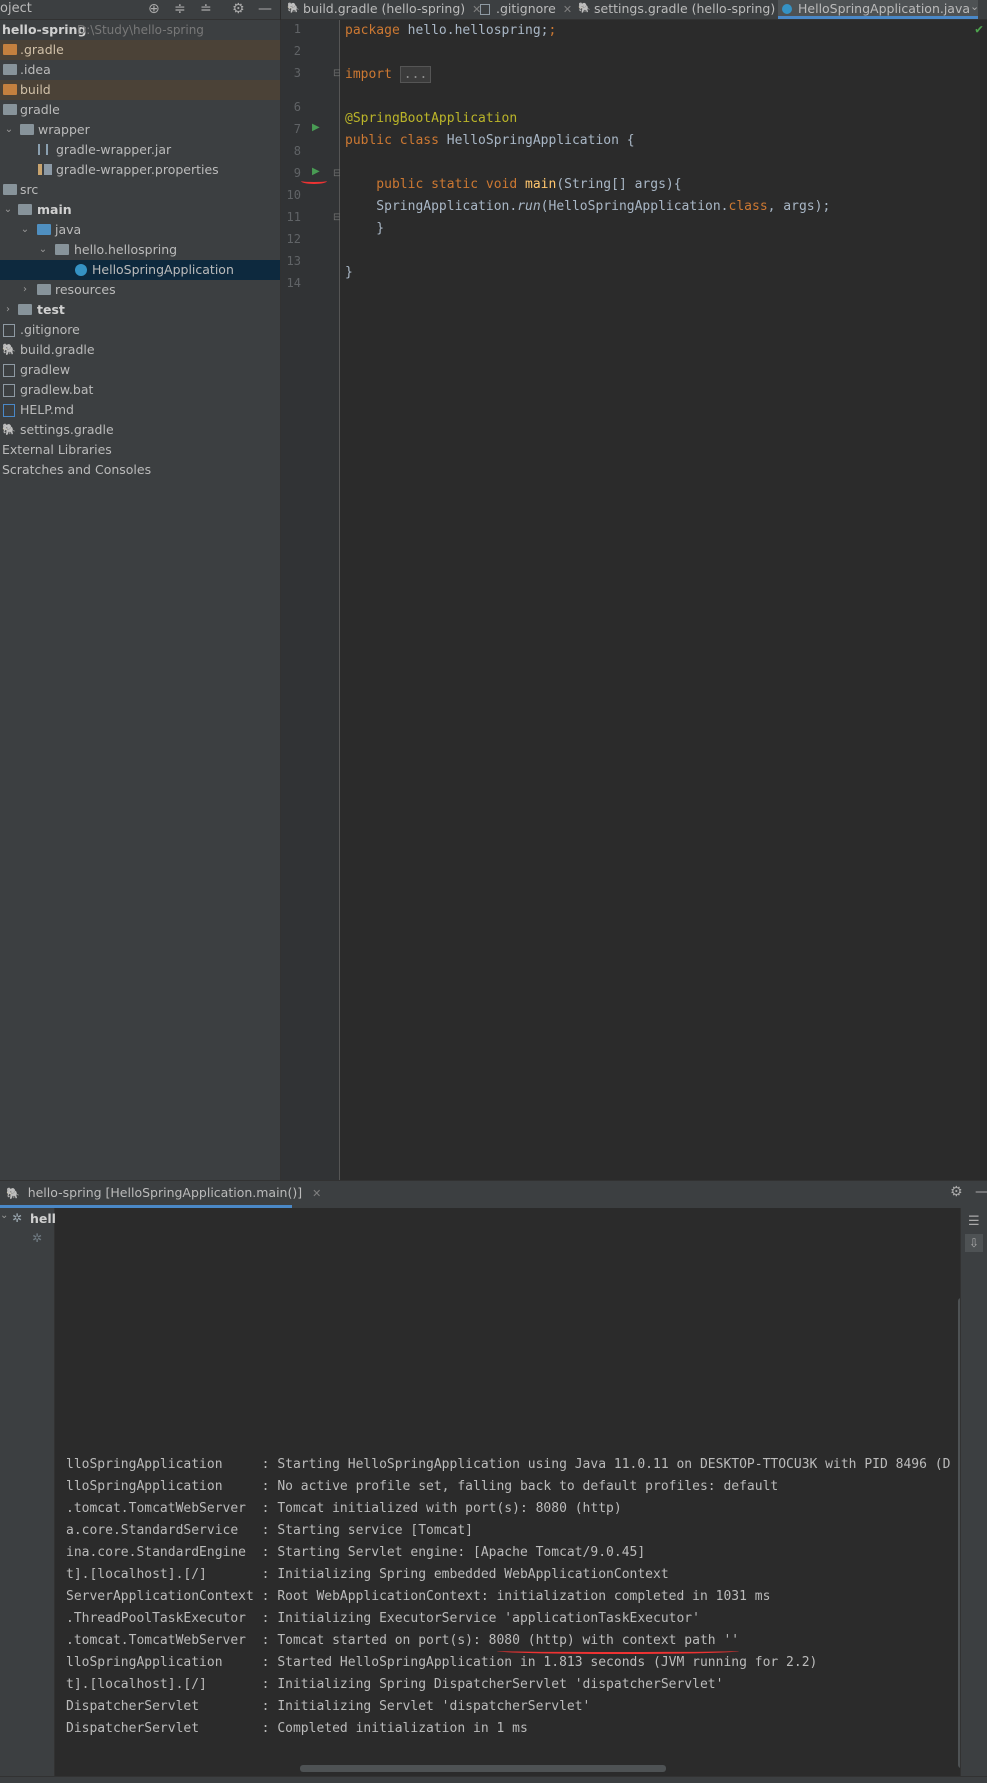 The width and height of the screenshot is (987, 1783). I want to click on tab-gitignore: .gitignore ✕, so click(524, 9).